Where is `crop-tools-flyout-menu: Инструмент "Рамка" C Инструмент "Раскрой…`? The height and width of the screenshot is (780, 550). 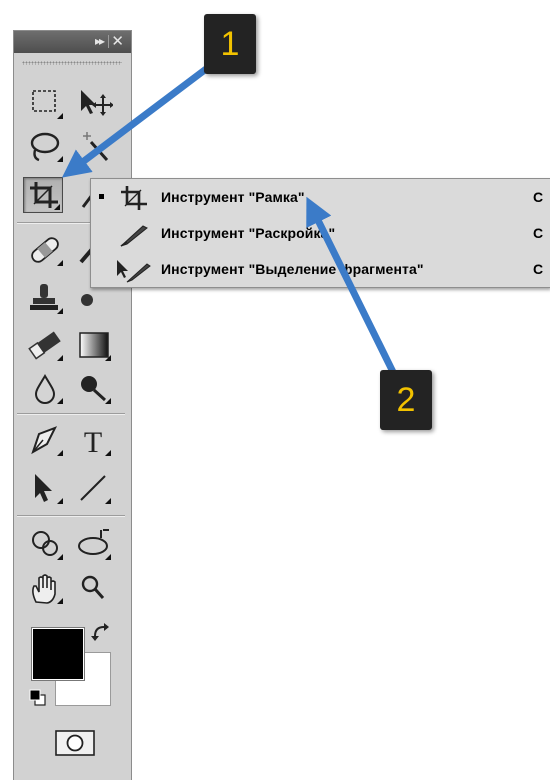 crop-tools-flyout-menu: Инструмент "Рамка" C Инструмент "Раскрой… is located at coordinates (320, 233).